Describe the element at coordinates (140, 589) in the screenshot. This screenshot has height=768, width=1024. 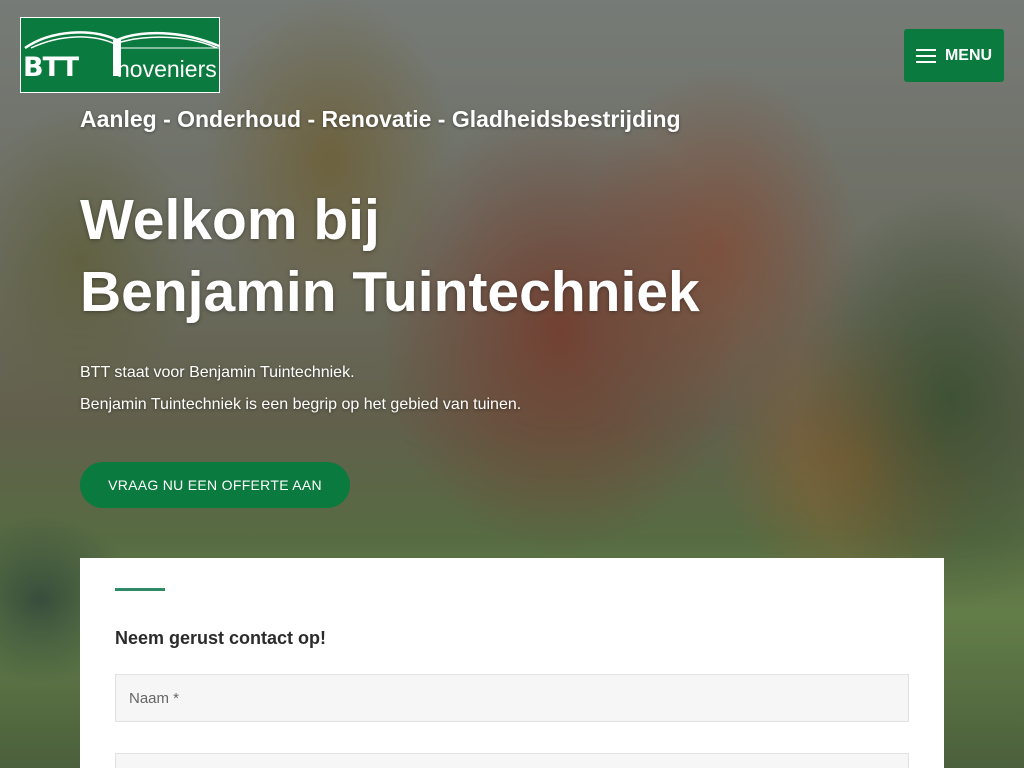
I see `heading-accent-line` at that location.